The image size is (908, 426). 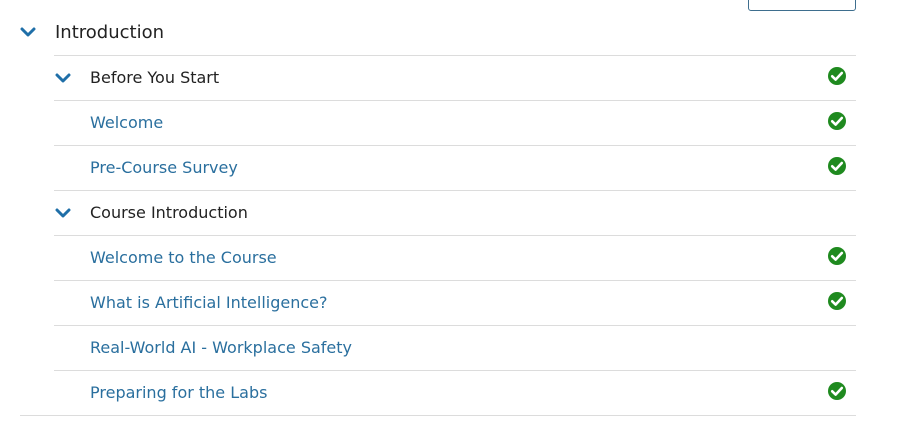 What do you see at coordinates (155, 77) in the screenshot?
I see `subsection-title: Before You Start` at bounding box center [155, 77].